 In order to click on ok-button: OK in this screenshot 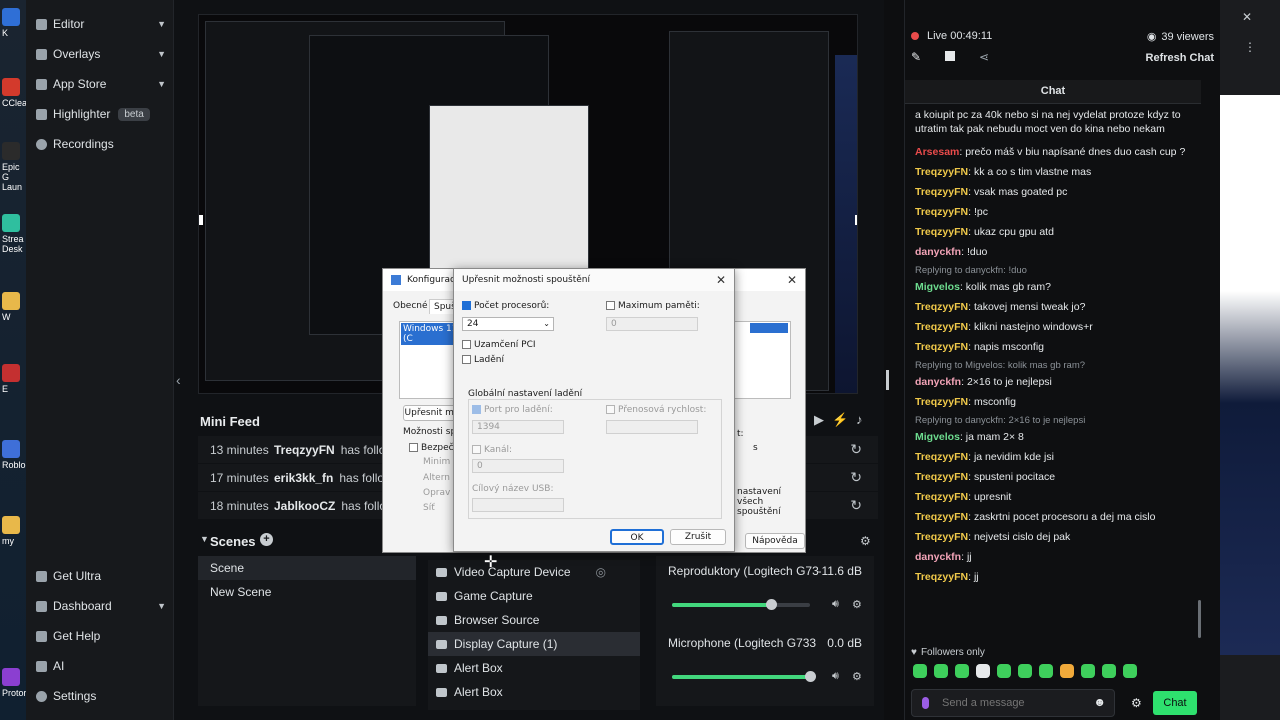, I will do `click(637, 537)`.